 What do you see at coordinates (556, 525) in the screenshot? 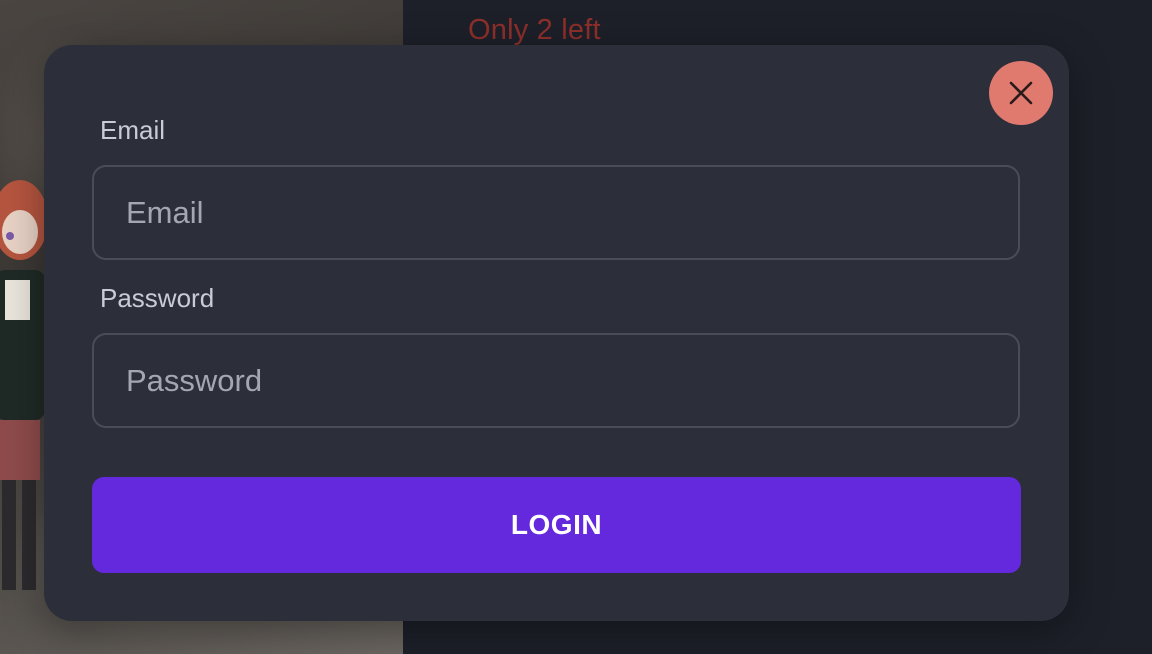
I see `login-button: LOGIN` at bounding box center [556, 525].